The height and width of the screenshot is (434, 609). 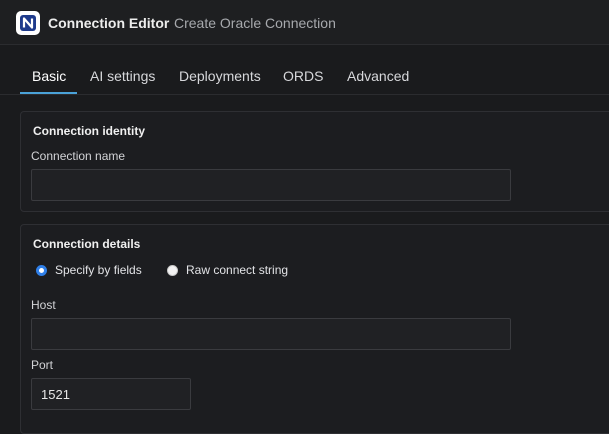 What do you see at coordinates (109, 23) in the screenshot?
I see `window-title: Connection Editor` at bounding box center [109, 23].